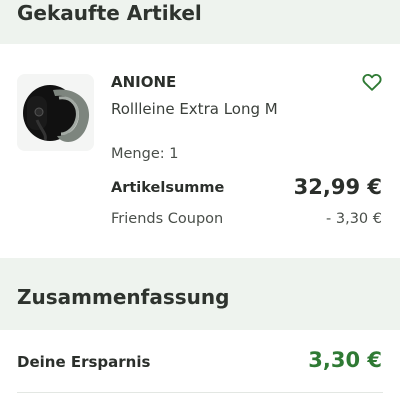  I want to click on item-subtotal-value: 32,99 €, so click(337, 187).